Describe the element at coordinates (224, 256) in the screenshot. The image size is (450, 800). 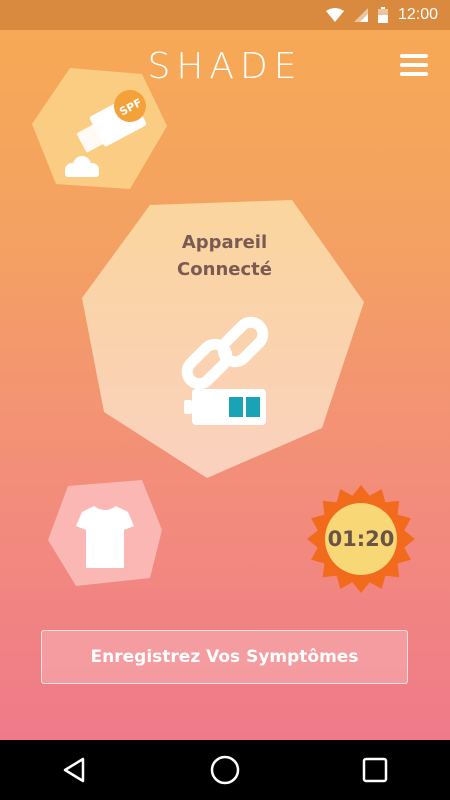
I see `device-title: Appareil Connecté` at that location.